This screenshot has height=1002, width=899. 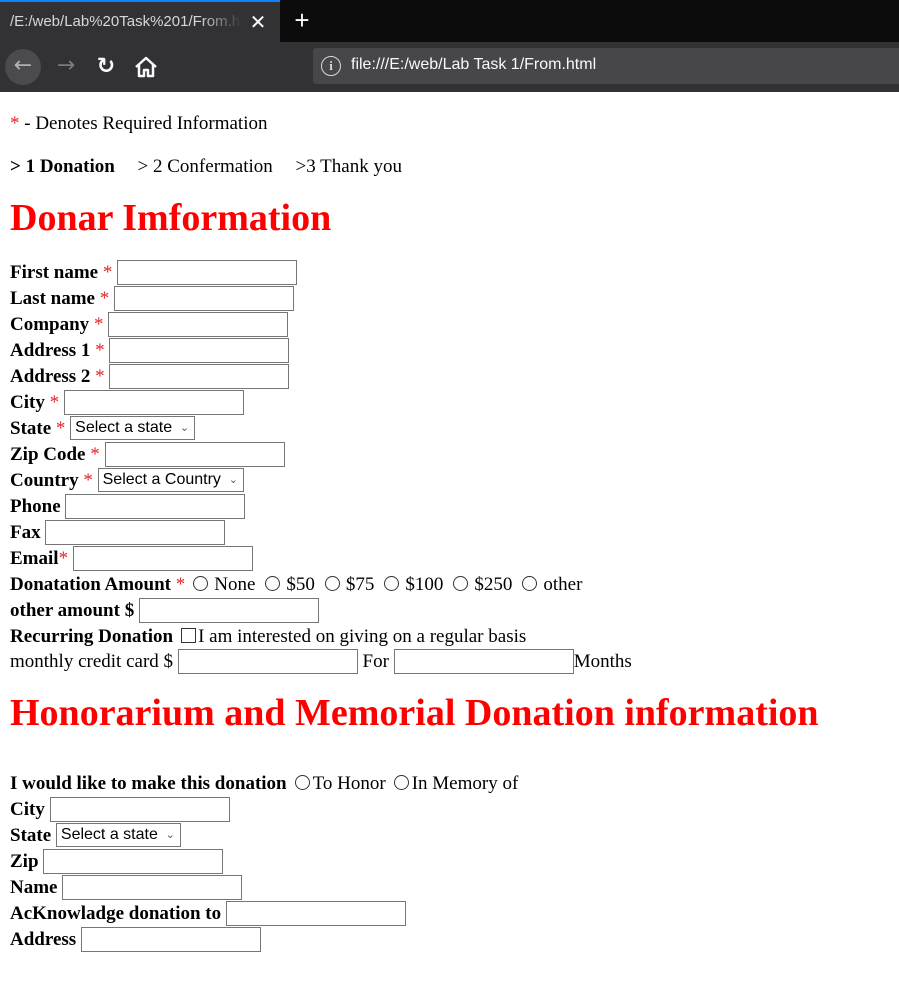 I want to click on honor-city-label: City, so click(x=27, y=809).